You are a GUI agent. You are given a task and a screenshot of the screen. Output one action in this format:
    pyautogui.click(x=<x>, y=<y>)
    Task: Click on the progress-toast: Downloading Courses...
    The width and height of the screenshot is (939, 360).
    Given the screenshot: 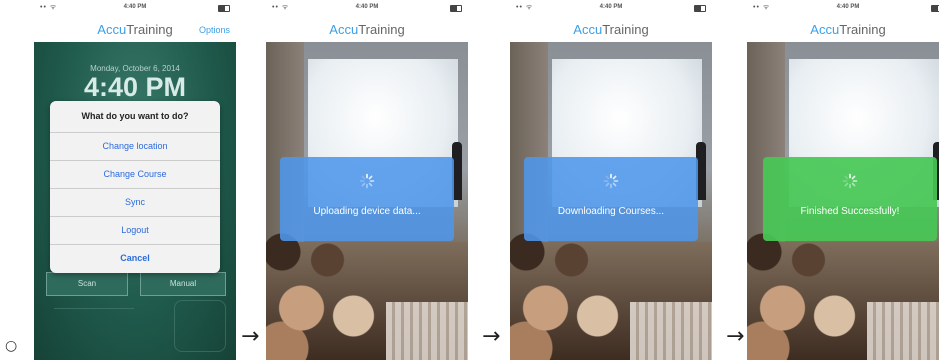 What is the action you would take?
    pyautogui.click(x=611, y=199)
    